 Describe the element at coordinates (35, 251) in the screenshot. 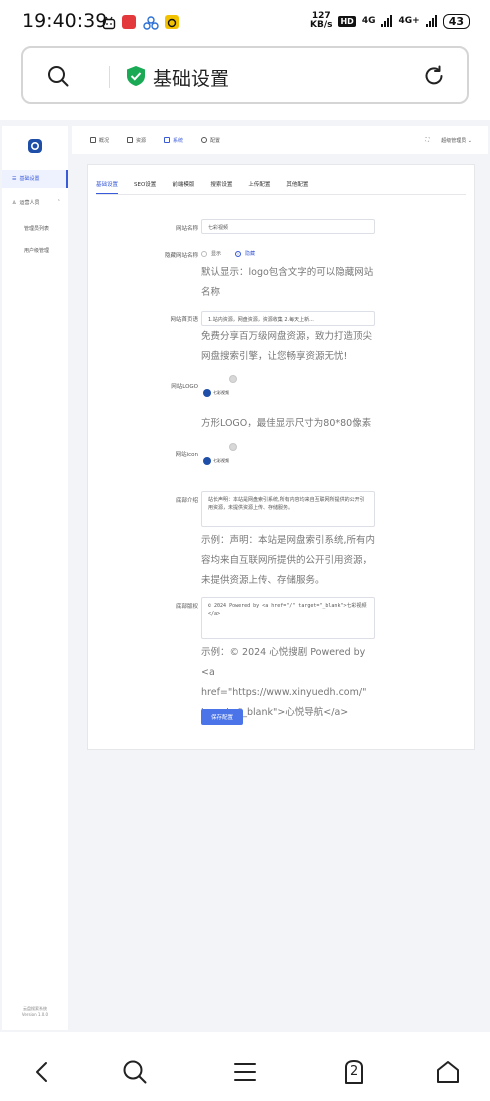

I see `sidebar-subitem-user-level: 用户级管理` at that location.